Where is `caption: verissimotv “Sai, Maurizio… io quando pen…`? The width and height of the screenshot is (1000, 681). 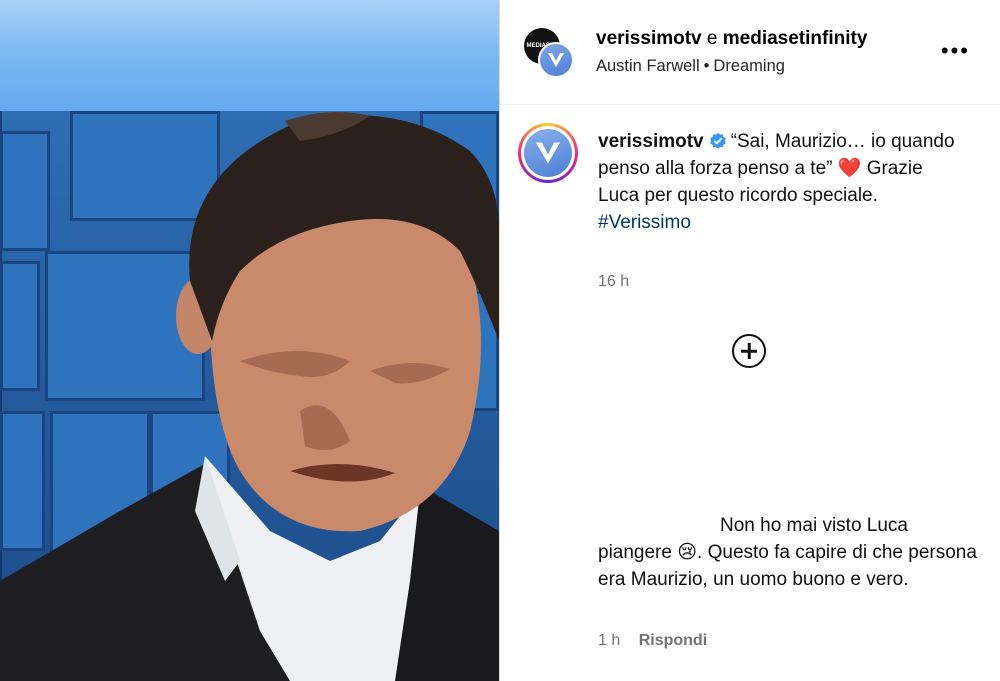
caption: verissimotv “Sai, Maurizio… io quando pen… is located at coordinates (783, 182).